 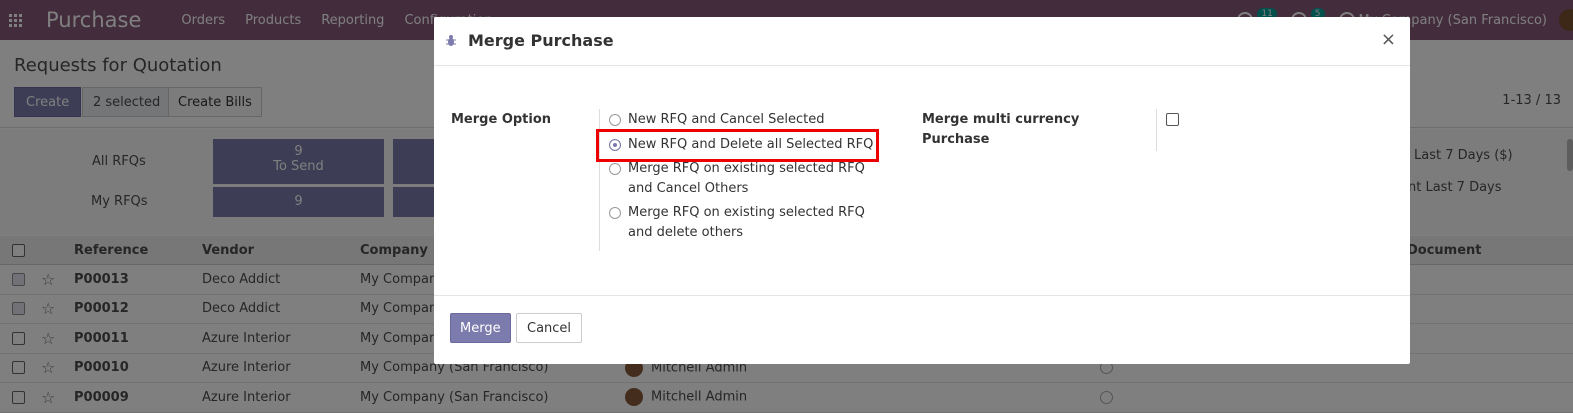 I want to click on close-icon: ×, so click(x=1388, y=39).